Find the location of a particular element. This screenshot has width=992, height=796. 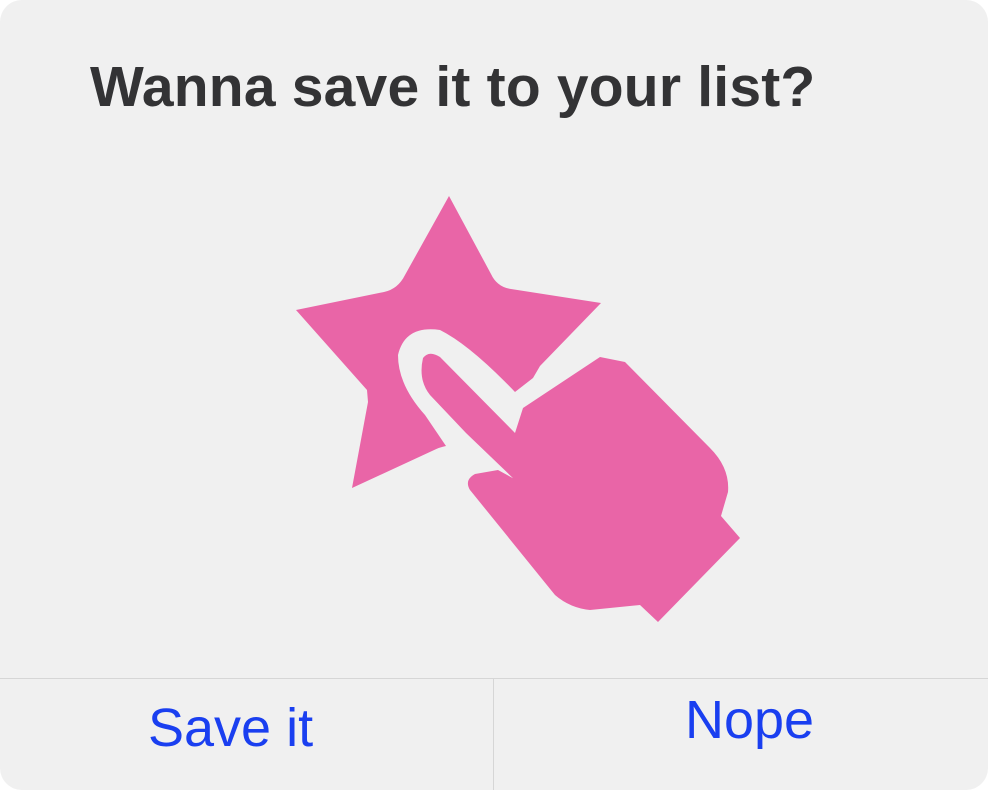

nope-button: Nope is located at coordinates (741, 734).